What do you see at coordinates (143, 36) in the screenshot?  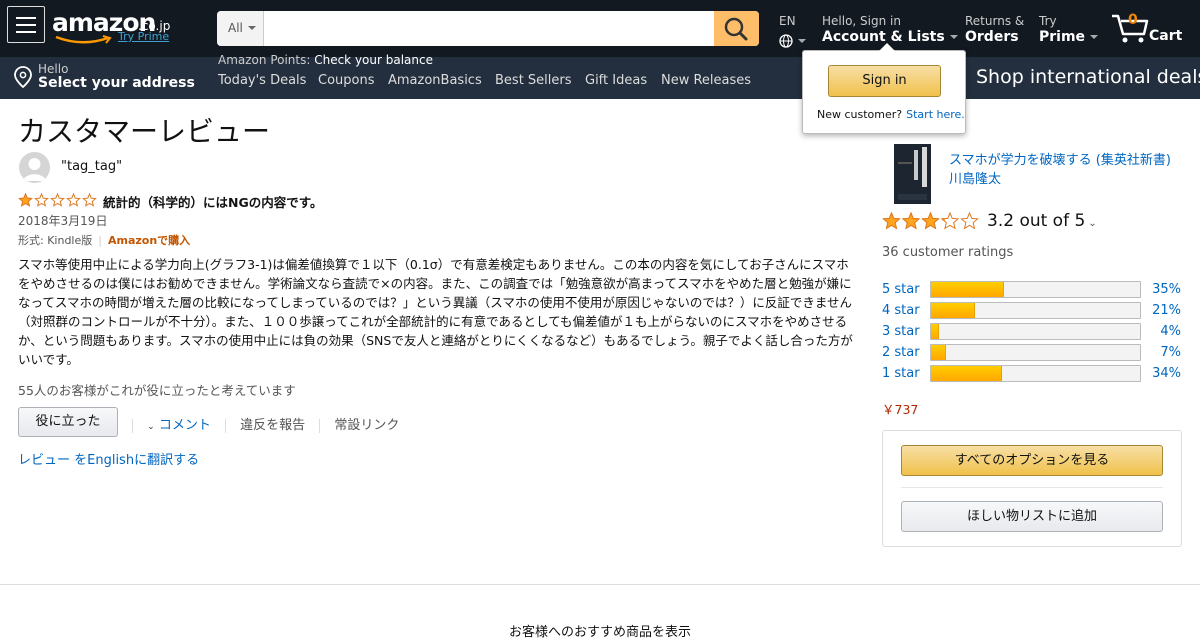 I see `try-prime-link: Try Prime` at bounding box center [143, 36].